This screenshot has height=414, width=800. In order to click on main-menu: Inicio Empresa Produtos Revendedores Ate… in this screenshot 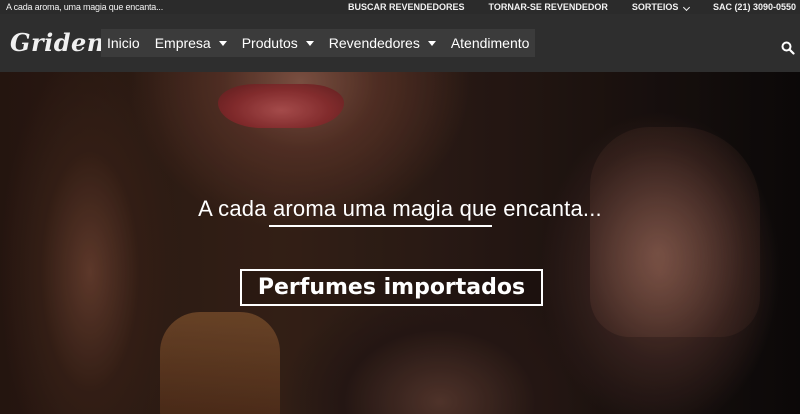, I will do `click(318, 43)`.